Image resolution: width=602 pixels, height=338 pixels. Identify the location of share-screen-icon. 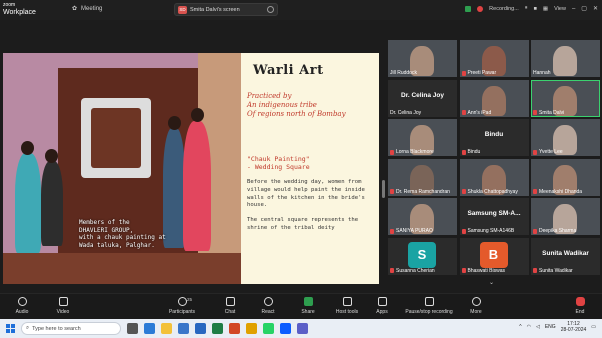
(308, 301).